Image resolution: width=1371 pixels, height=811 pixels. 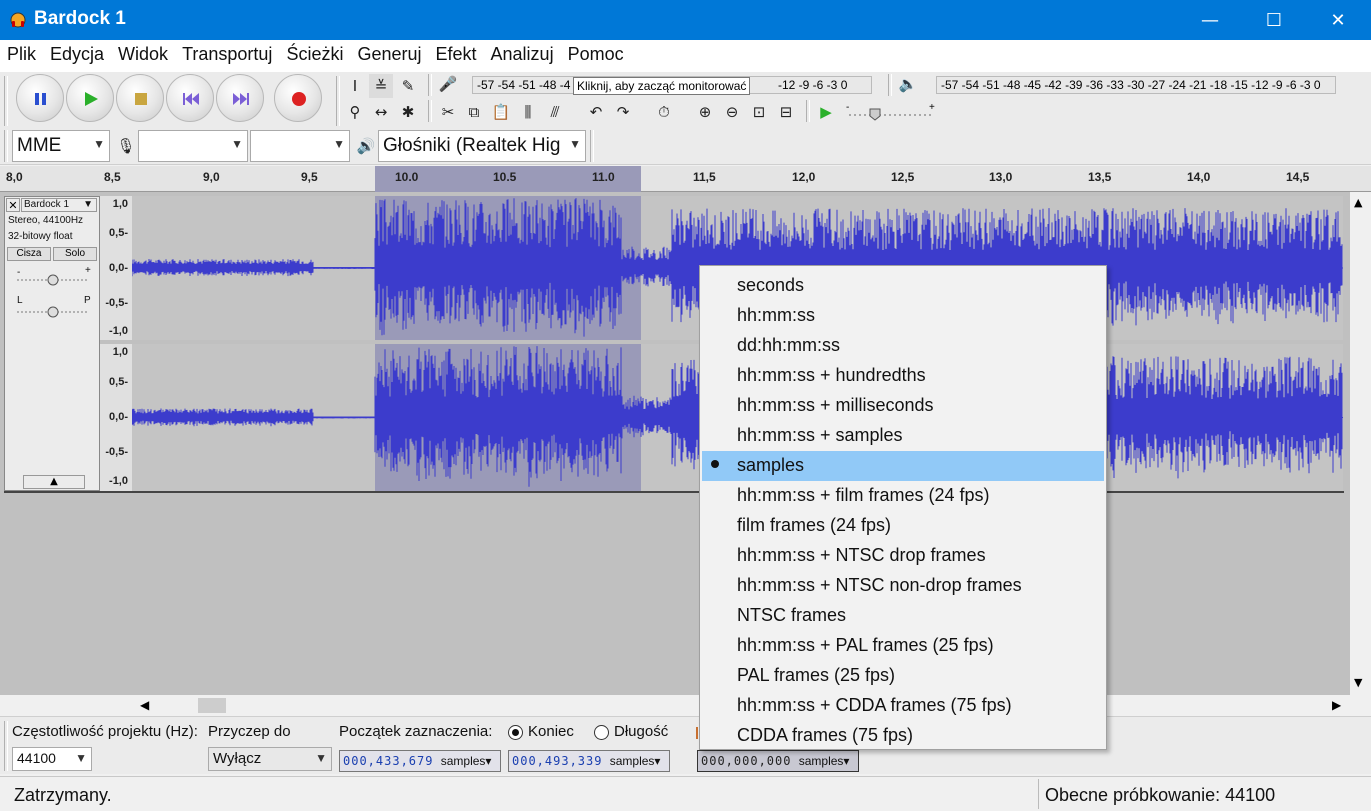 What do you see at coordinates (140, 98) in the screenshot?
I see `stop-button` at bounding box center [140, 98].